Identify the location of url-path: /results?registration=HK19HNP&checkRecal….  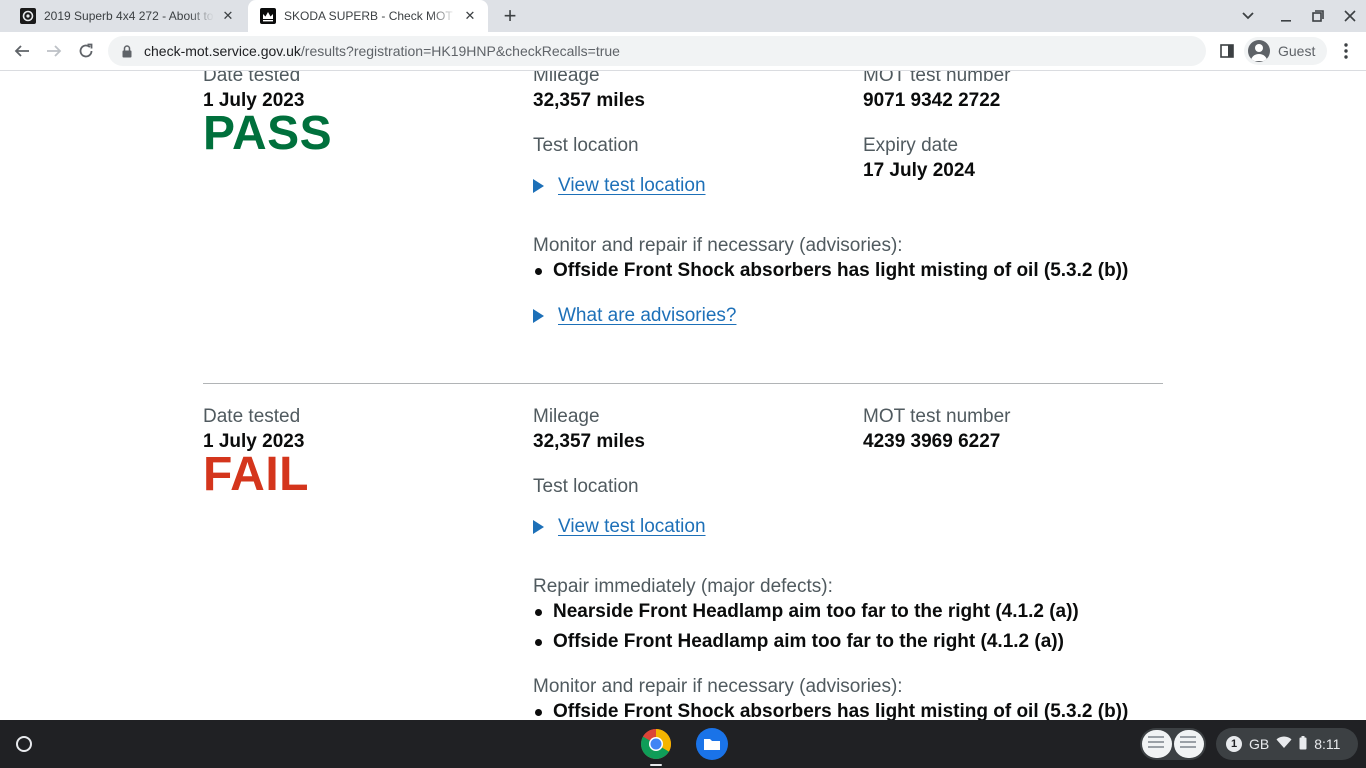
(460, 51).